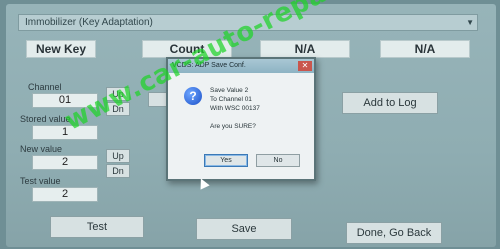 The height and width of the screenshot is (249, 500). I want to click on module-select: Immobilizer (Key Adaptation) ▼, so click(248, 22).